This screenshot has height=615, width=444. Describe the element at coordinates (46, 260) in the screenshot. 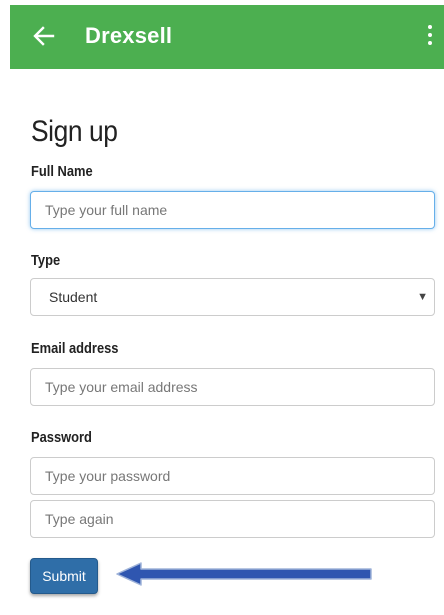

I see `type-label: Type` at that location.